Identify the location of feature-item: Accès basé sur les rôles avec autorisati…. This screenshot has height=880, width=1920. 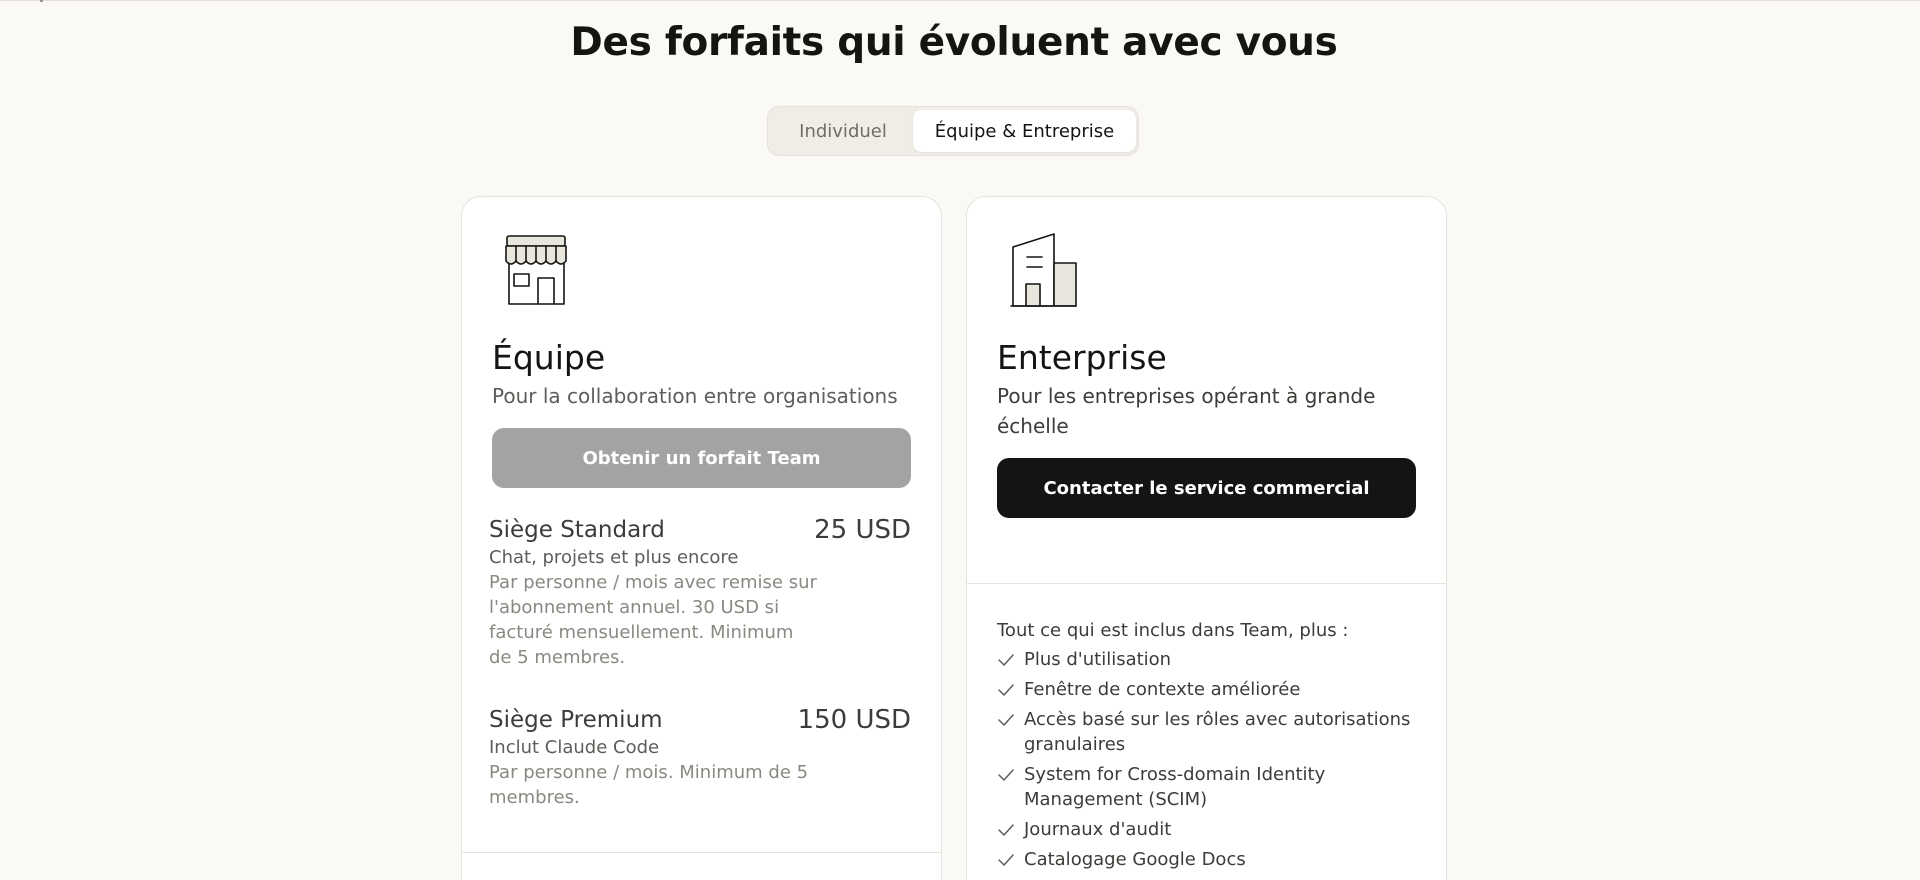
(1209, 732).